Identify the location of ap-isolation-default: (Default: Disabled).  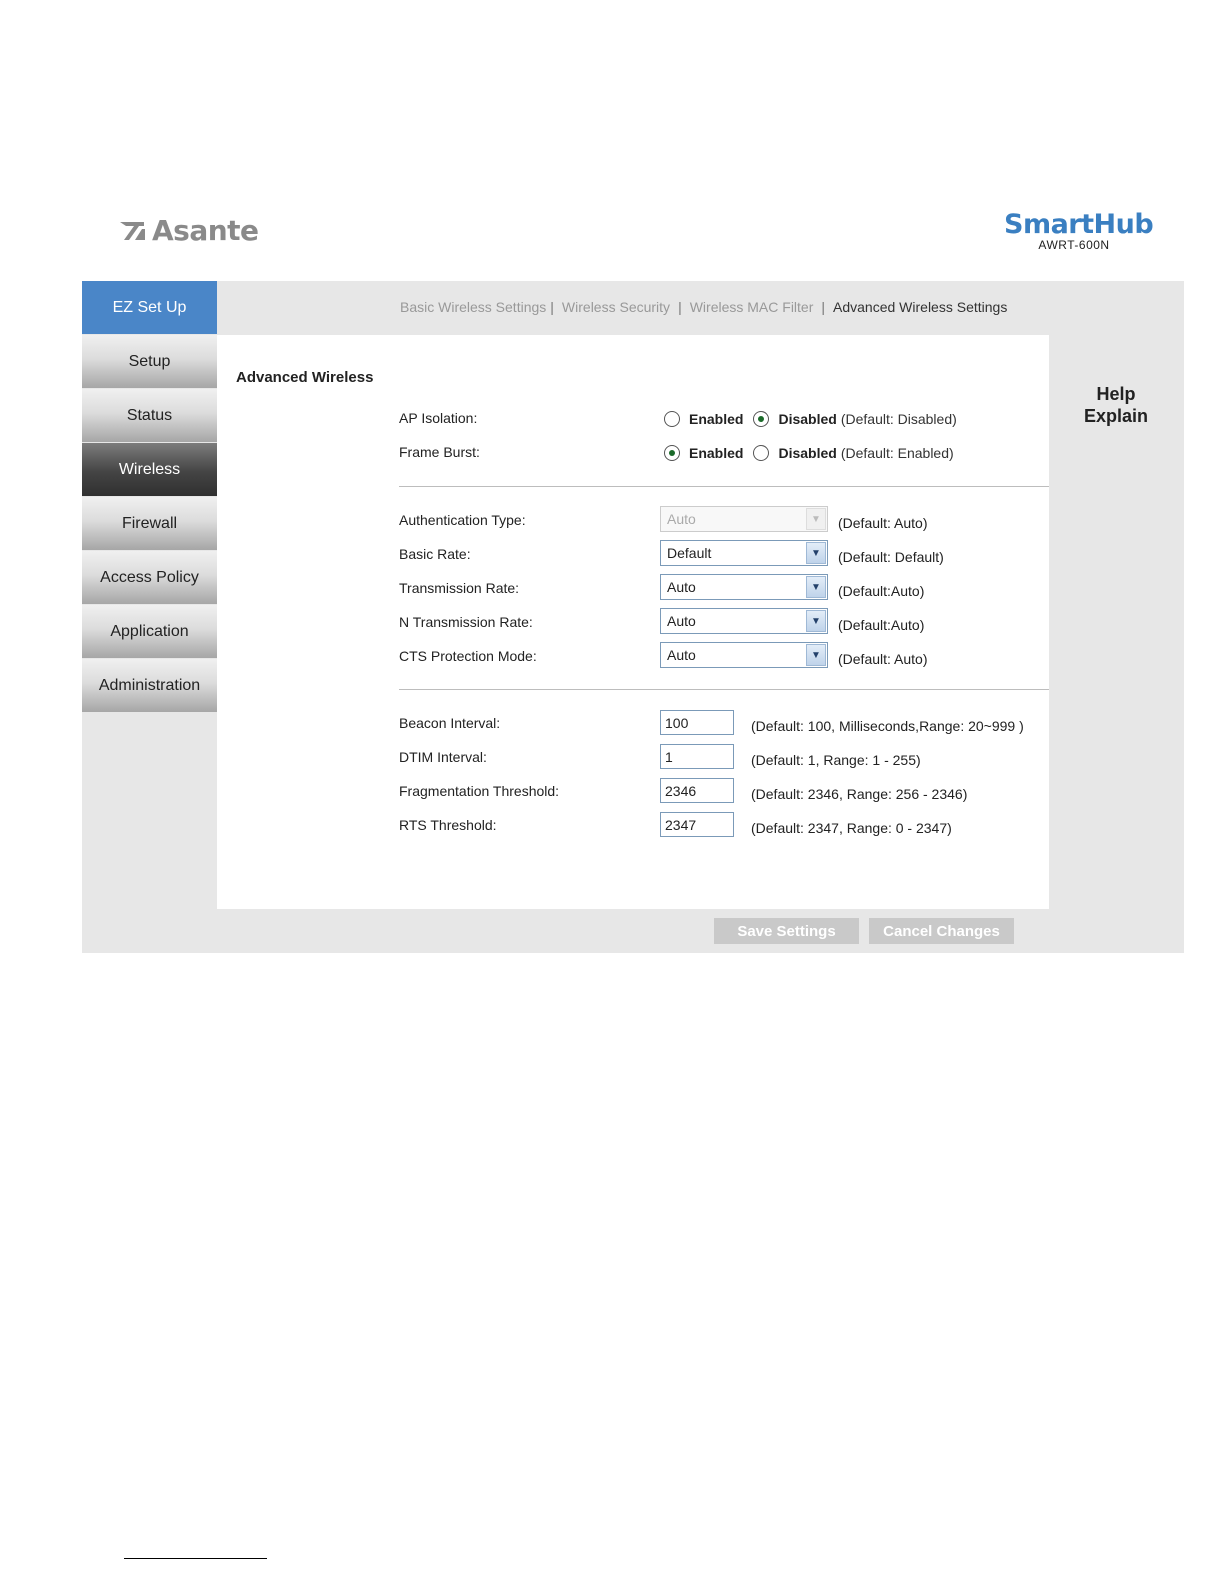
(898, 419).